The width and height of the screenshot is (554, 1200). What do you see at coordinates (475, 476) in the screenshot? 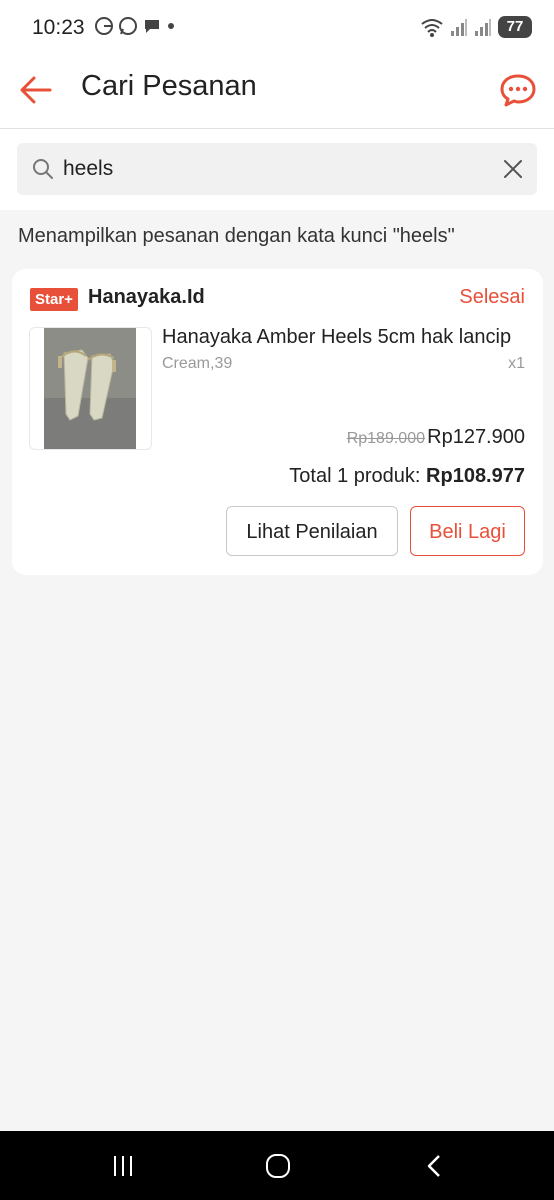
I see `total-amount: Rp108.977` at bounding box center [475, 476].